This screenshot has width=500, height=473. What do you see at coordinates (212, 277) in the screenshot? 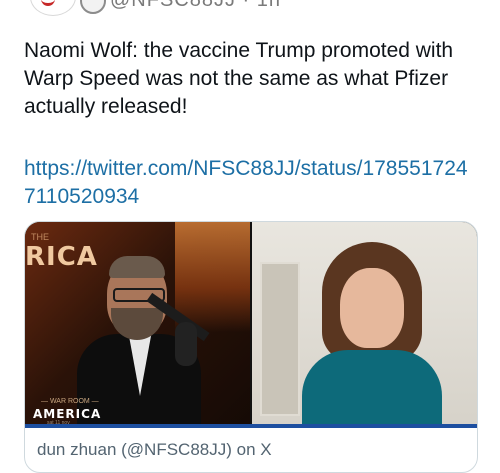
I see `studio-light` at bounding box center [212, 277].